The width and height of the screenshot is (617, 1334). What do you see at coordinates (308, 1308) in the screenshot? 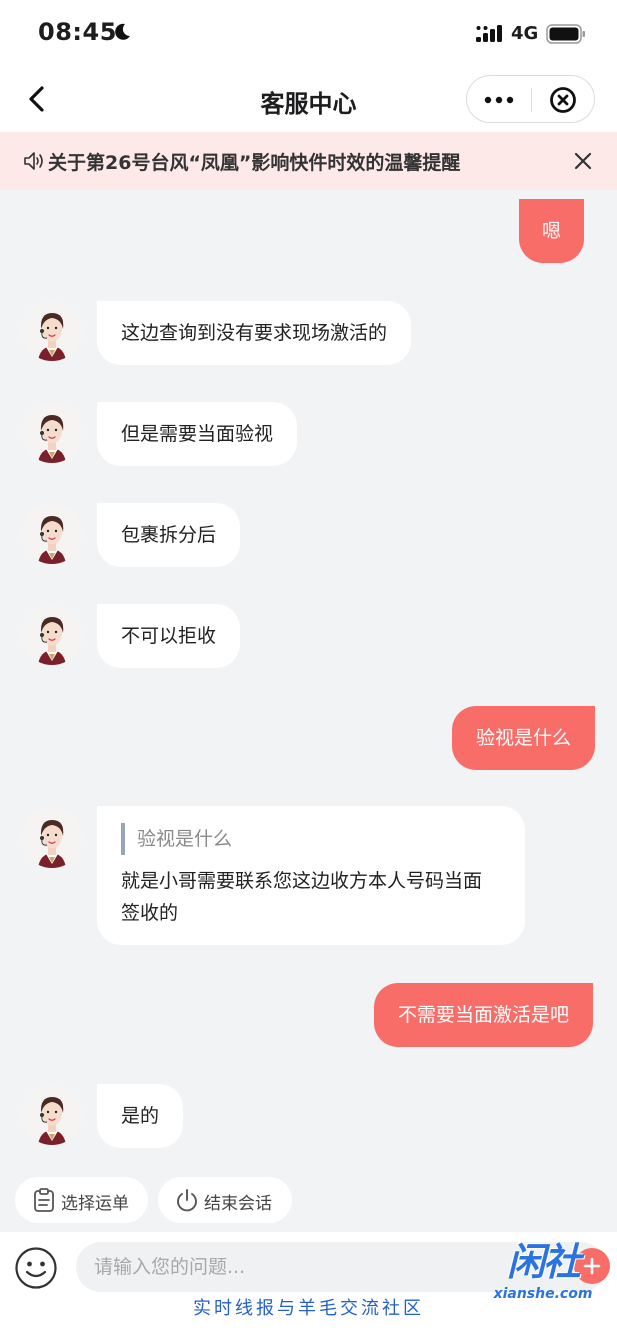
I see `footer-slogan: 实时线报与羊毛交流社区` at bounding box center [308, 1308].